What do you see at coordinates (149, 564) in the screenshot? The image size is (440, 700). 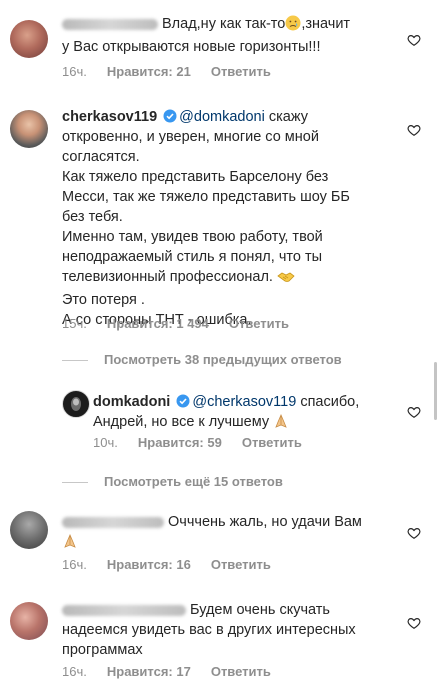 I see `likes-count: Нравится: 16` at bounding box center [149, 564].